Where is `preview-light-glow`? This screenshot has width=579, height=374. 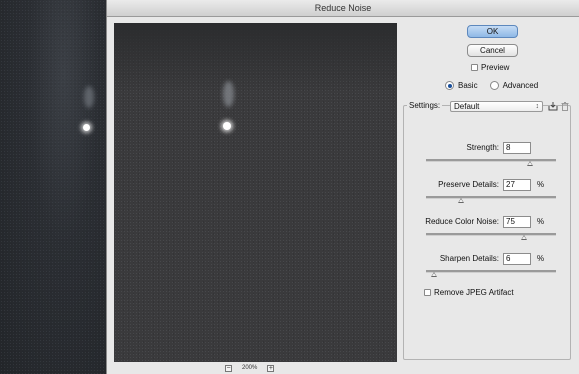 preview-light-glow is located at coordinates (228, 94).